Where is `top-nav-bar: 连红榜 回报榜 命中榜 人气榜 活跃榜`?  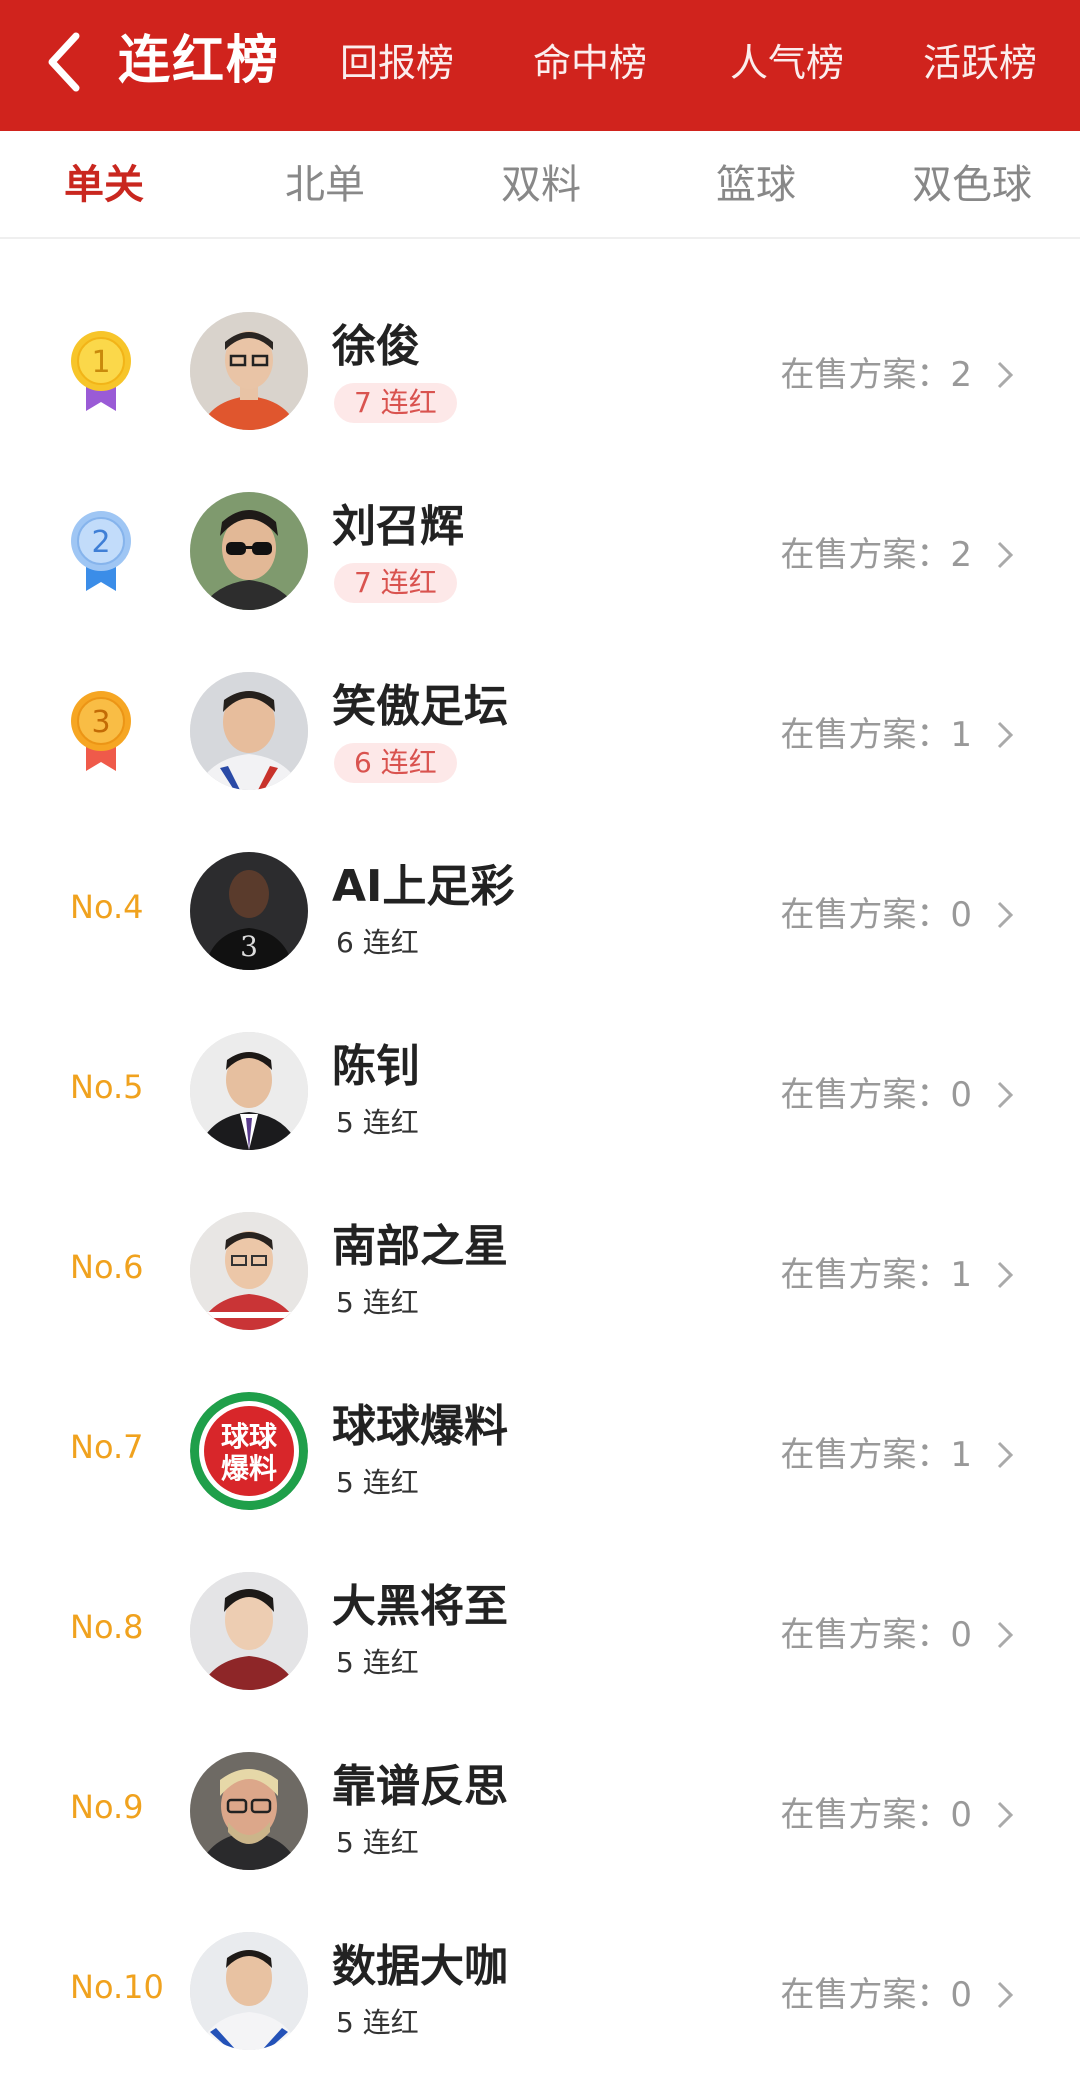 top-nav-bar: 连红榜 回报榜 命中榜 人气榜 活跃榜 is located at coordinates (540, 65).